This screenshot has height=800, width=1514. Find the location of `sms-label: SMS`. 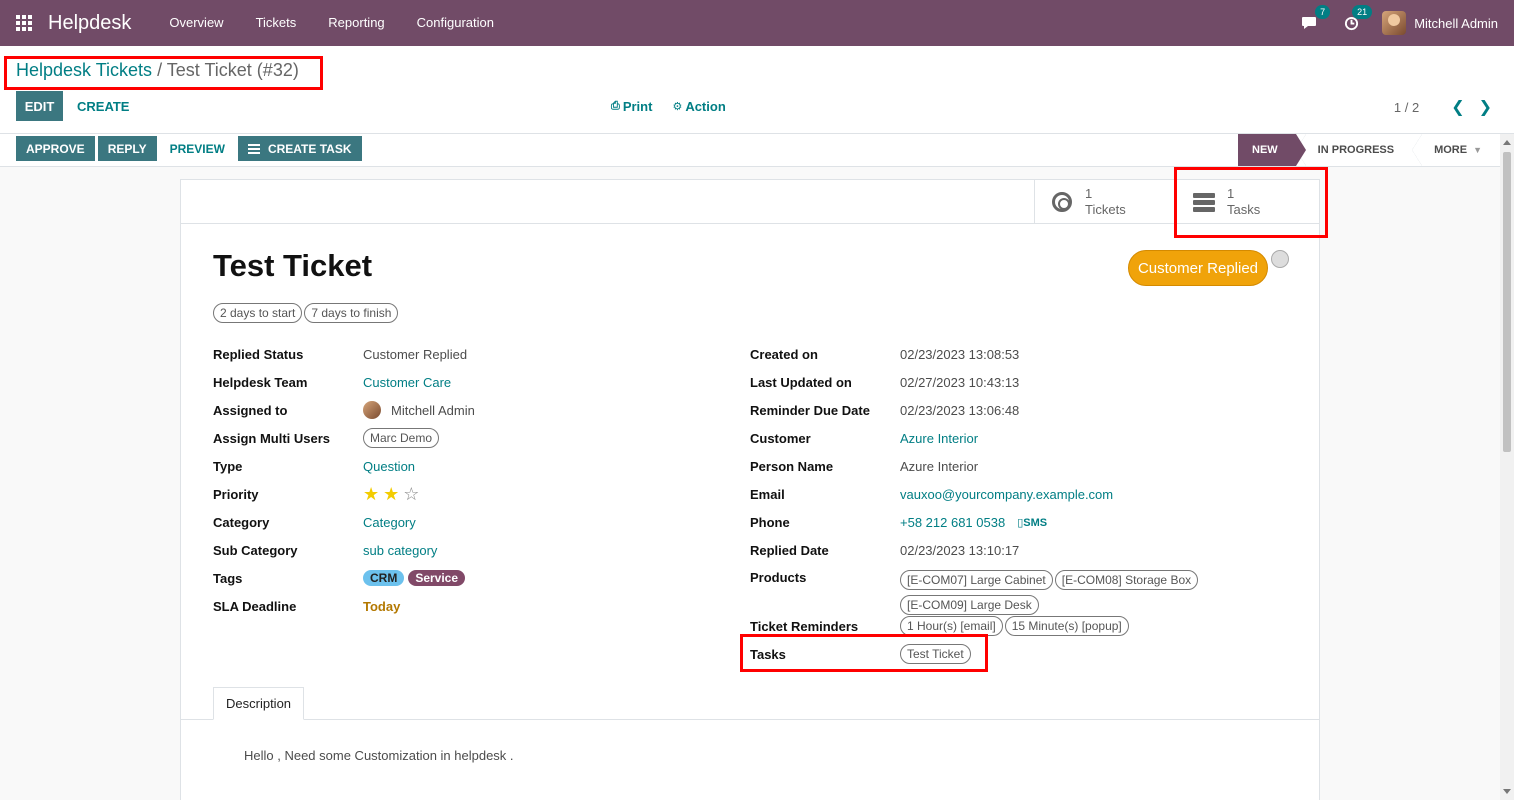

sms-label: SMS is located at coordinates (1035, 522).